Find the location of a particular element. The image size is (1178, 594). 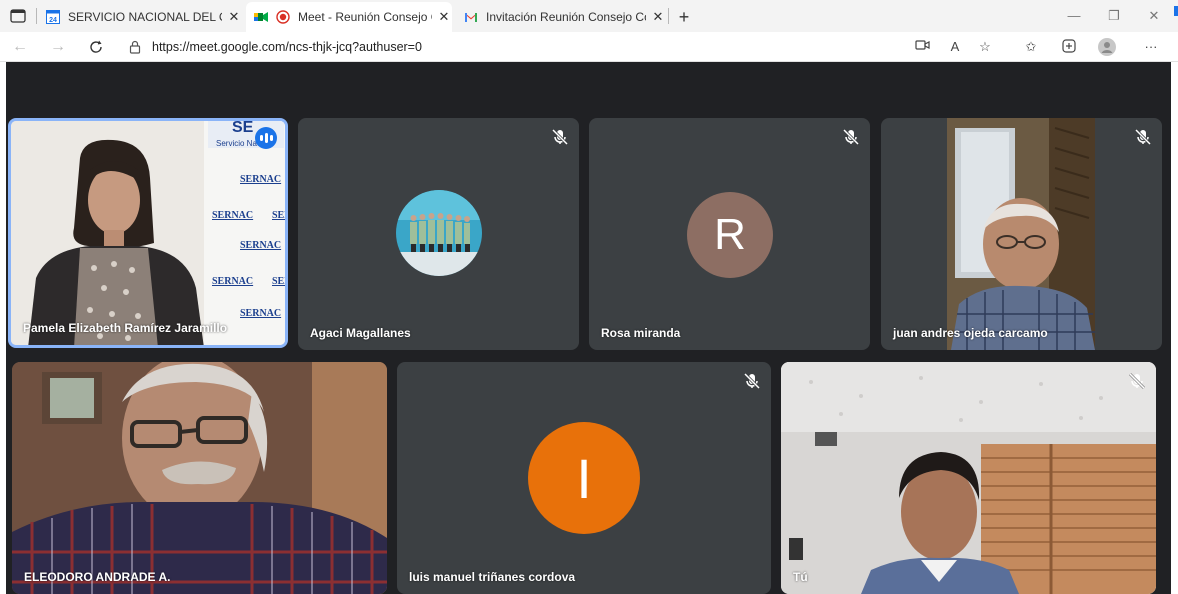

restore-icon: ❐ is located at coordinates (1114, 16).